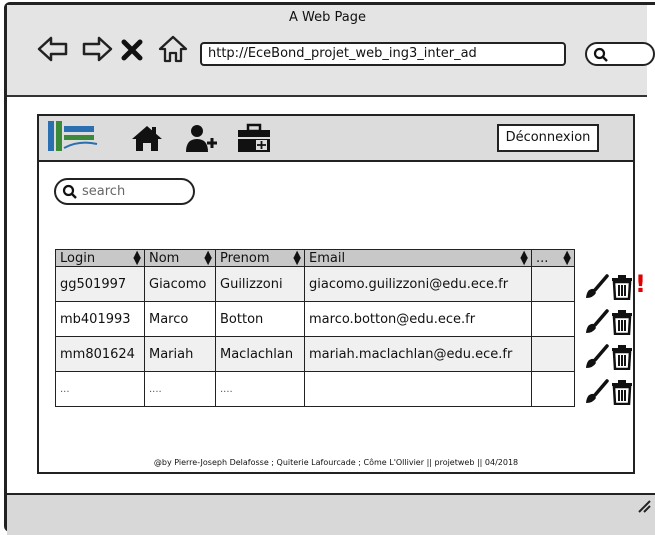 The width and height of the screenshot is (655, 535). What do you see at coordinates (132, 49) in the screenshot?
I see `close-icon` at bounding box center [132, 49].